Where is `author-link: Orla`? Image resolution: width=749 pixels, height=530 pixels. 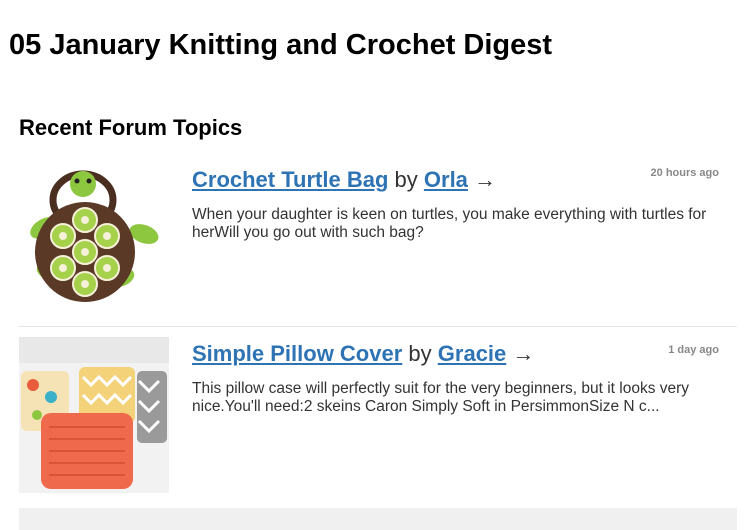 author-link: Orla is located at coordinates (446, 179).